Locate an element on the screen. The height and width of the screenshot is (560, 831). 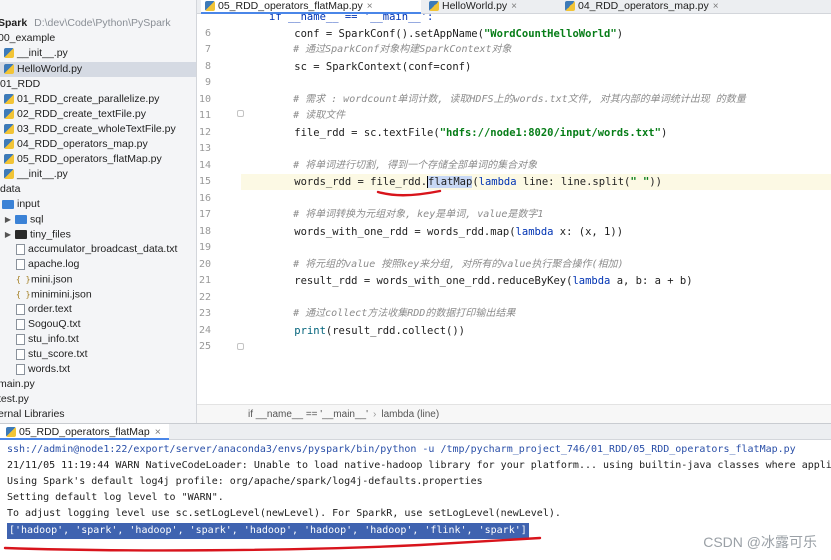
tree-item-label: __init__.py is located at coordinates (42, 53).